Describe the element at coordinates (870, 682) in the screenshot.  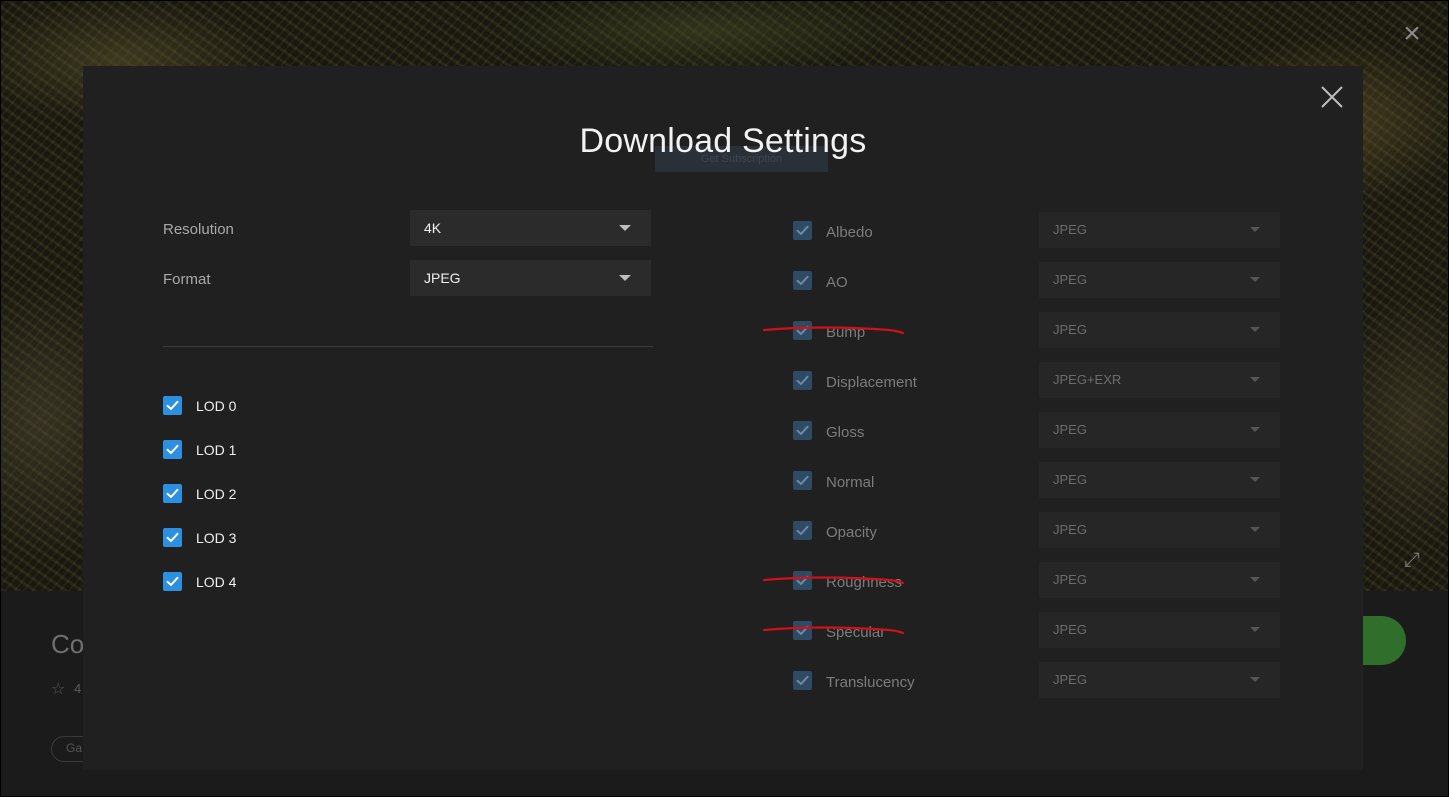
I see `map-label: Translucency` at that location.